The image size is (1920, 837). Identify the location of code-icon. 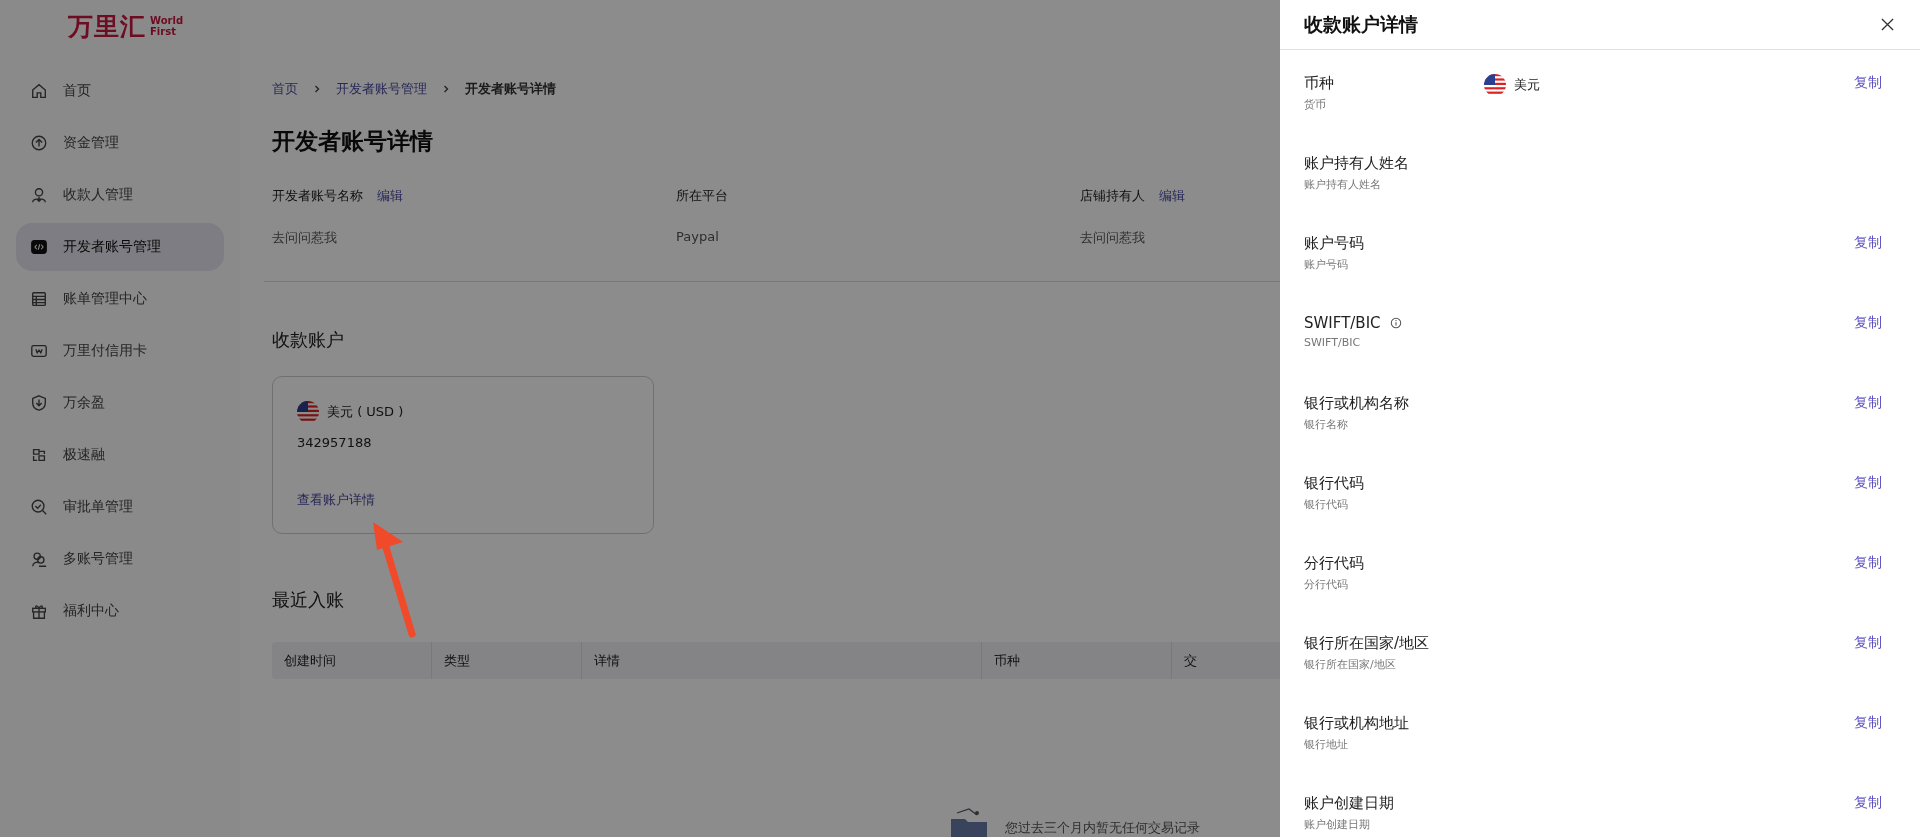
(39, 247).